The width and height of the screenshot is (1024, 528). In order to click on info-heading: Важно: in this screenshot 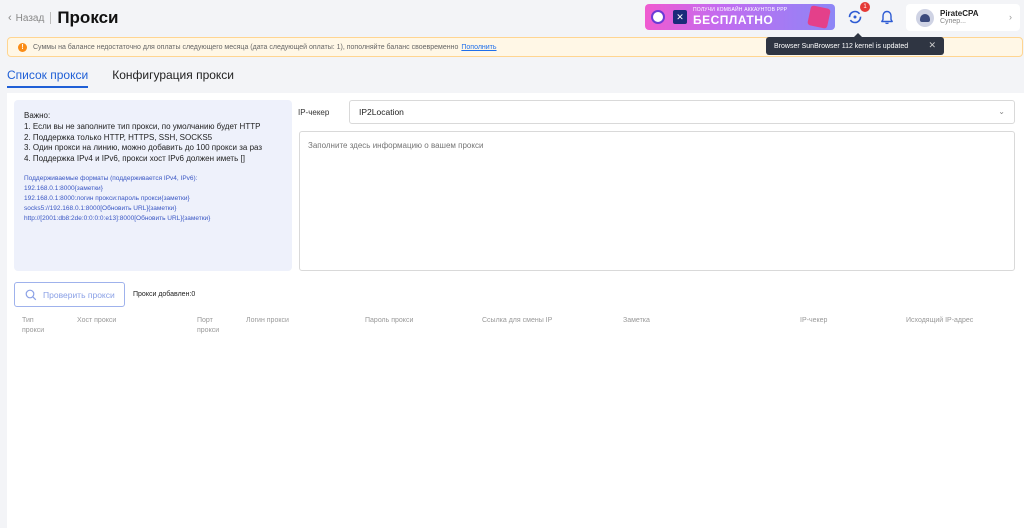, I will do `click(37, 115)`.